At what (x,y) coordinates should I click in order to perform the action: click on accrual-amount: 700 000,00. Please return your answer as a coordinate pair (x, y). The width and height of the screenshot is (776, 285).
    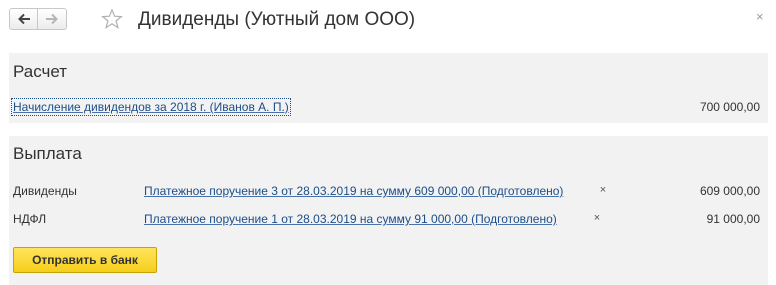
    Looking at the image, I should click on (729, 107).